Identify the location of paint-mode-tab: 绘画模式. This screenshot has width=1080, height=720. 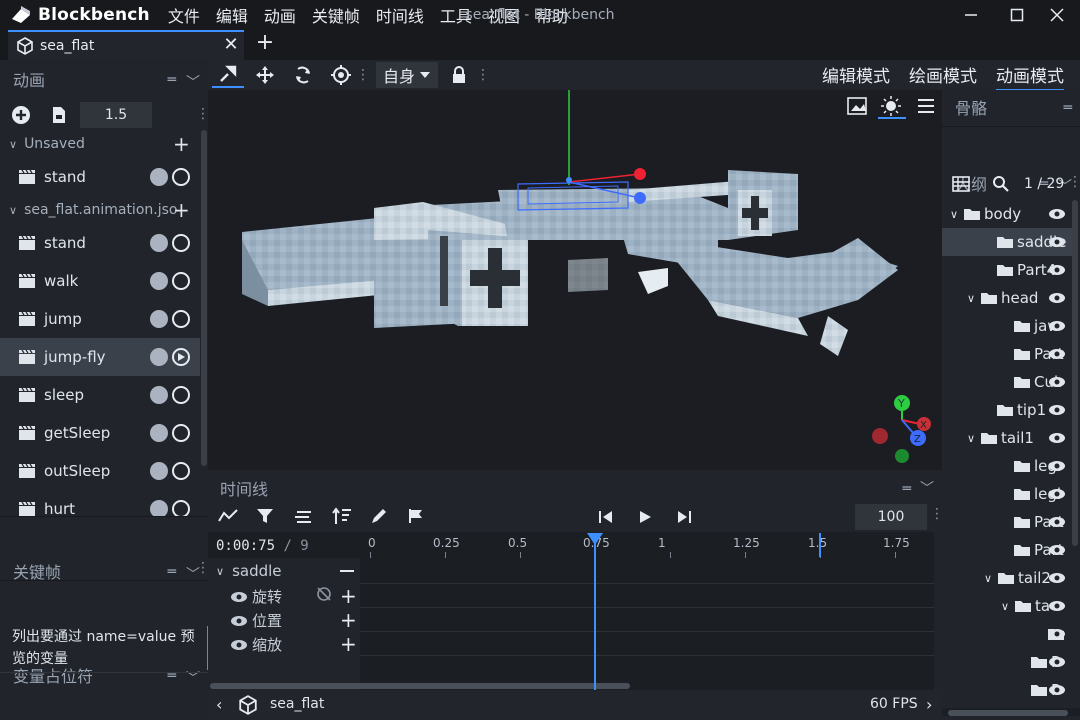
(943, 74).